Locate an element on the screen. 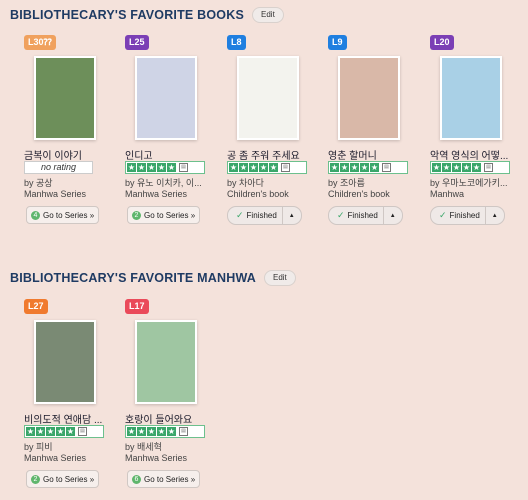 The width and height of the screenshot is (528, 500). no-rating-label: no rating is located at coordinates (58, 167).